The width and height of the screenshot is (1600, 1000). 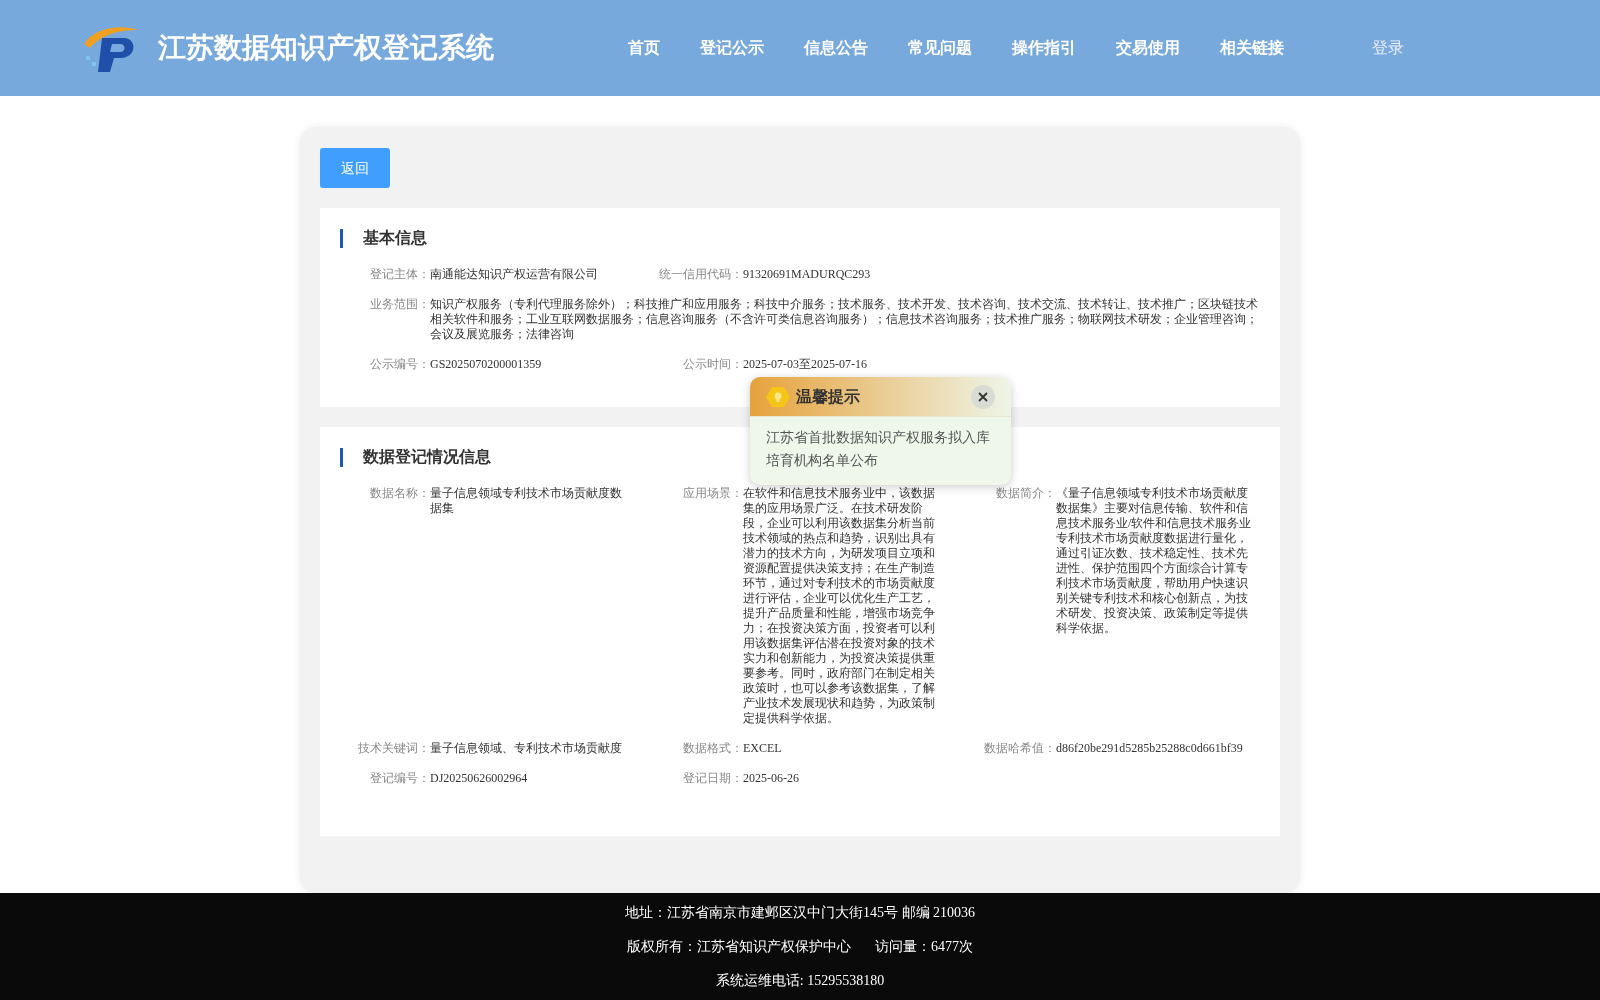 I want to click on nav-link: 相关链接, so click(x=1252, y=48).